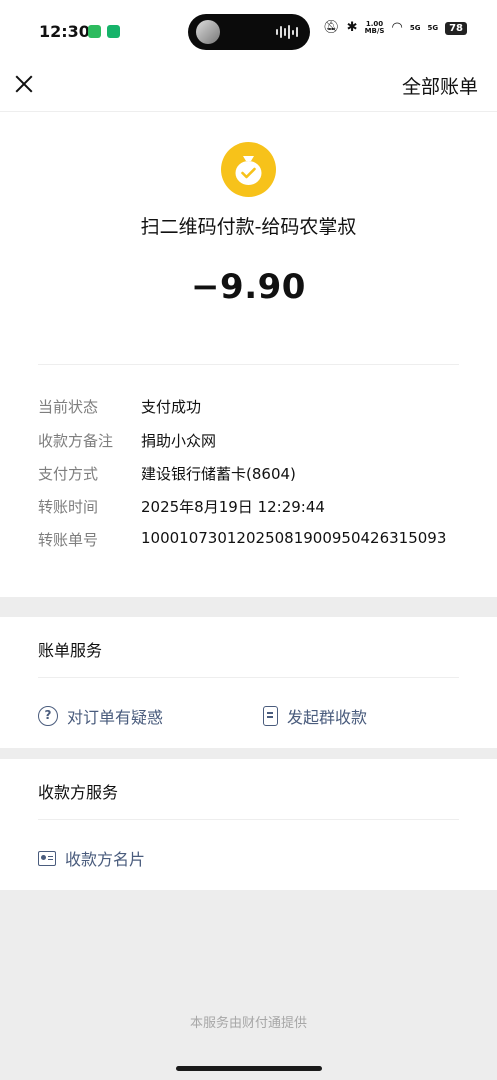 This screenshot has height=1080, width=497. What do you see at coordinates (68, 507) in the screenshot?
I see `detail-key: 转账时间` at bounding box center [68, 507].